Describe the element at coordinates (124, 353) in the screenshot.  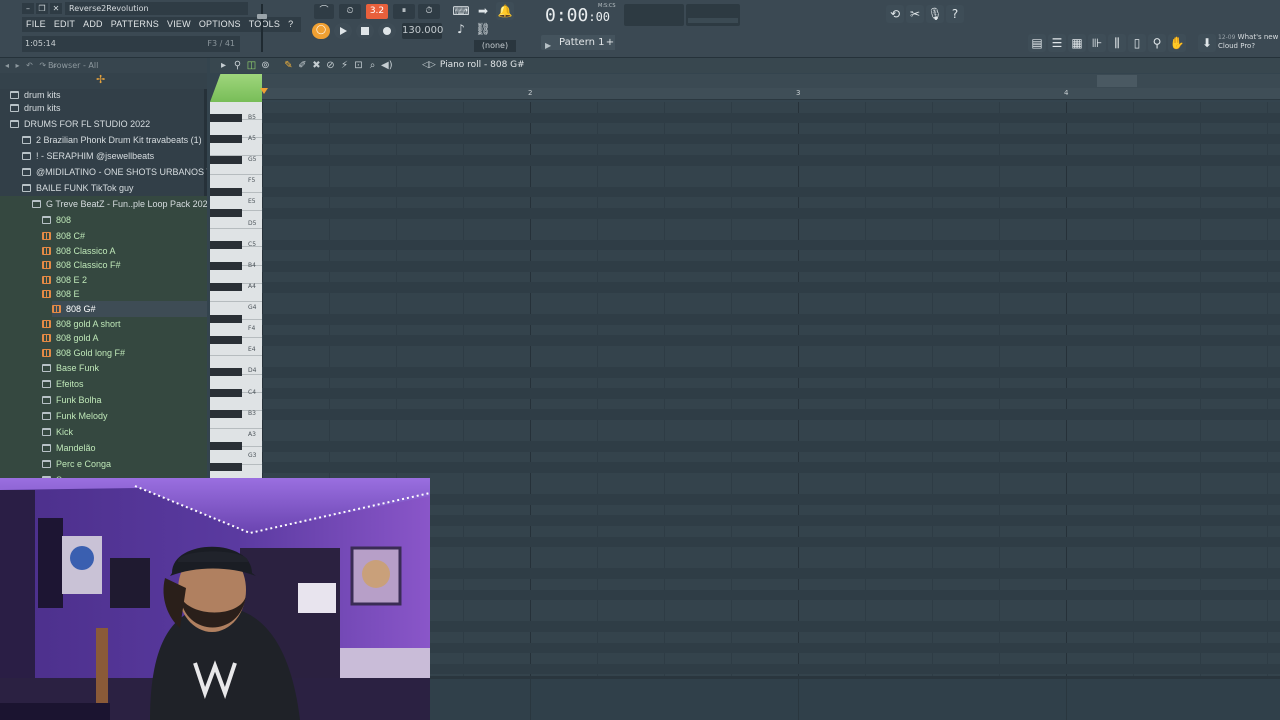
I see `browser-item: 808 Gold long F#` at that location.